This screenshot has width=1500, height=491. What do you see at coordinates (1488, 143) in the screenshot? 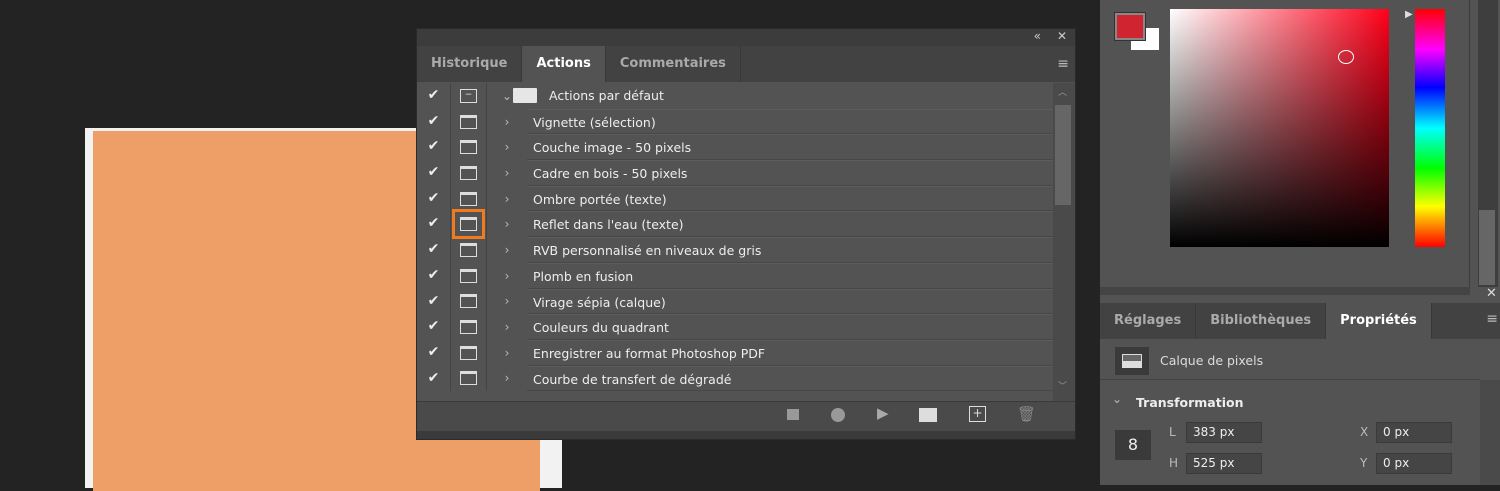
I see `color-panel-scrollbar` at bounding box center [1488, 143].